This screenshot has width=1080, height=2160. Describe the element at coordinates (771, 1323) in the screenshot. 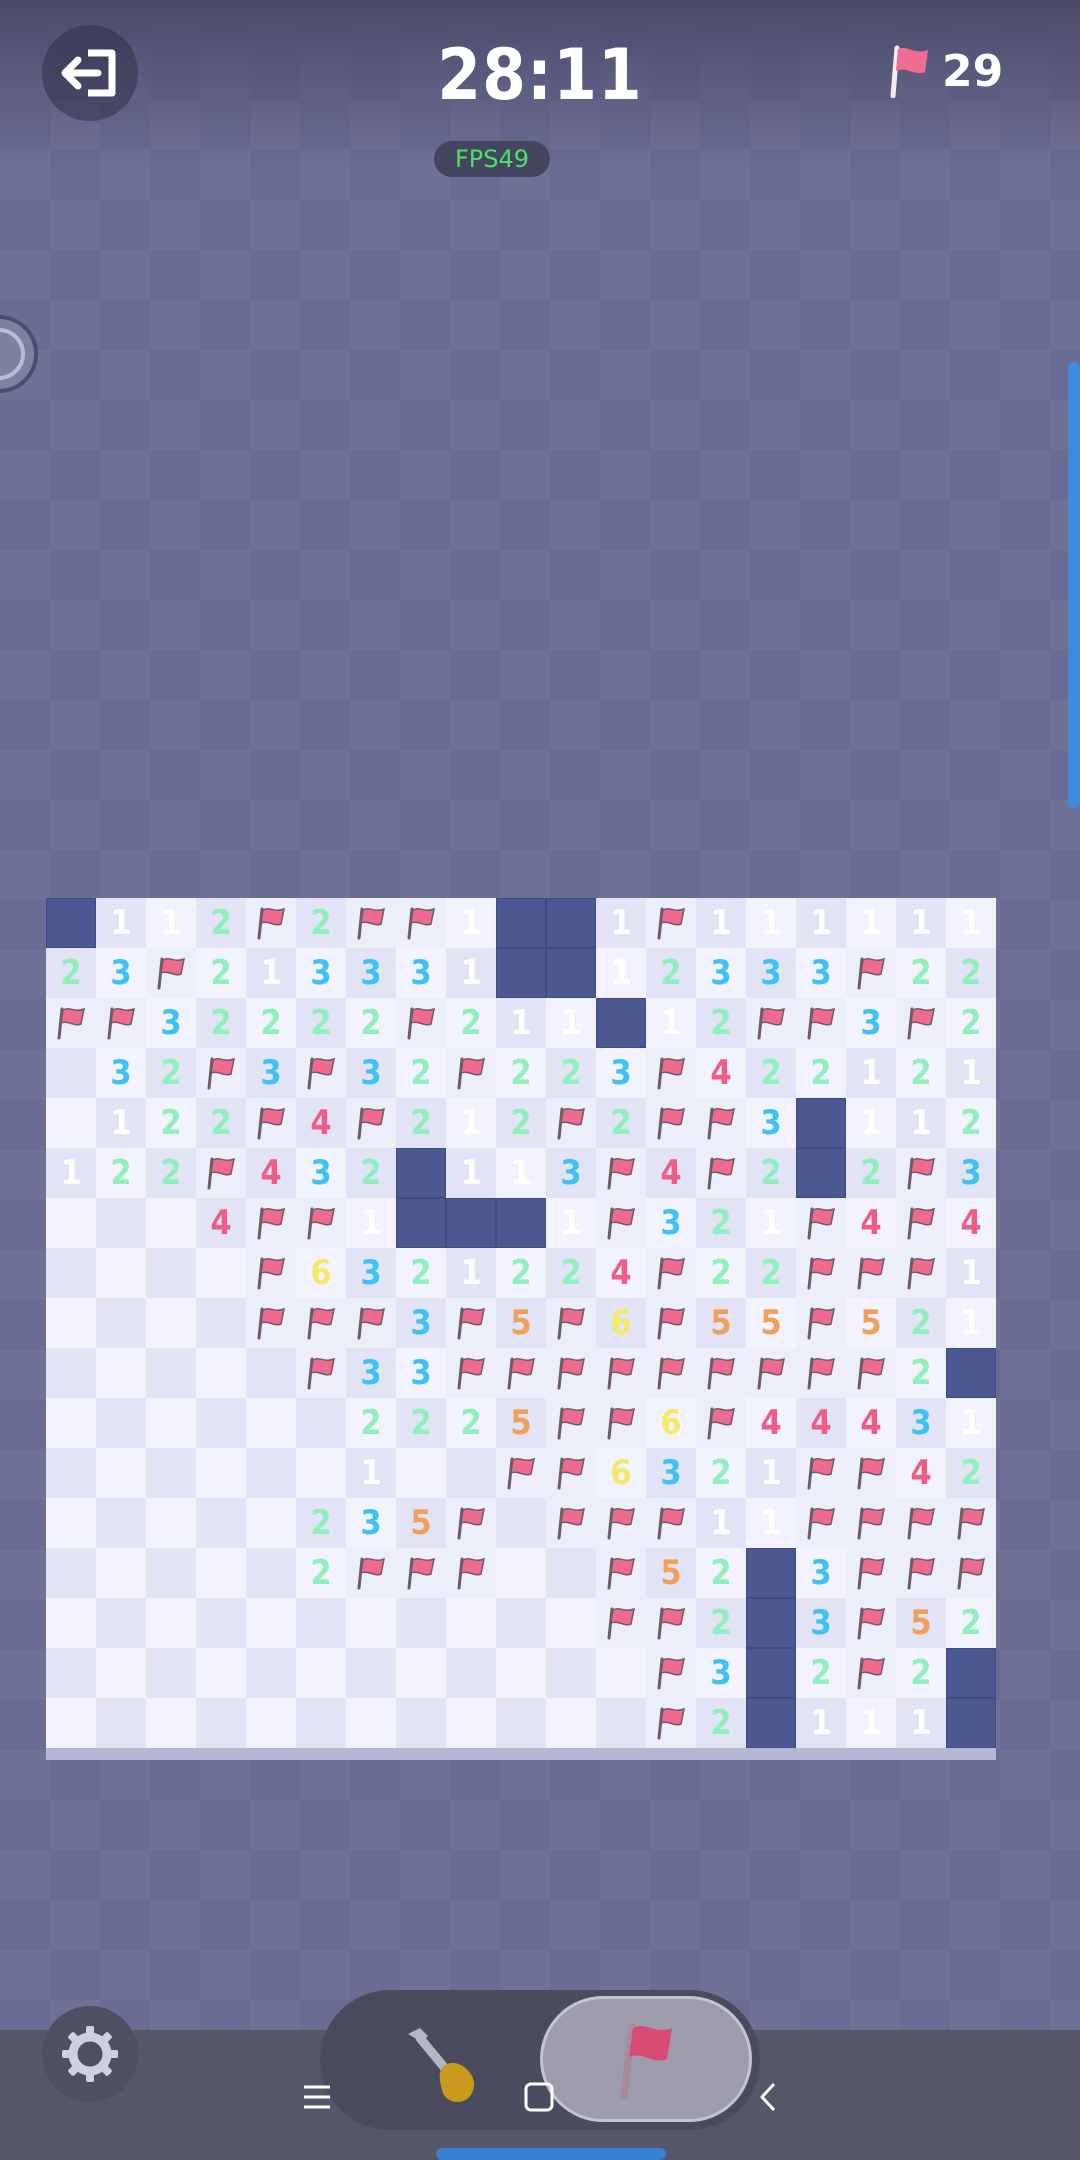

I see `number-cell: 5` at that location.